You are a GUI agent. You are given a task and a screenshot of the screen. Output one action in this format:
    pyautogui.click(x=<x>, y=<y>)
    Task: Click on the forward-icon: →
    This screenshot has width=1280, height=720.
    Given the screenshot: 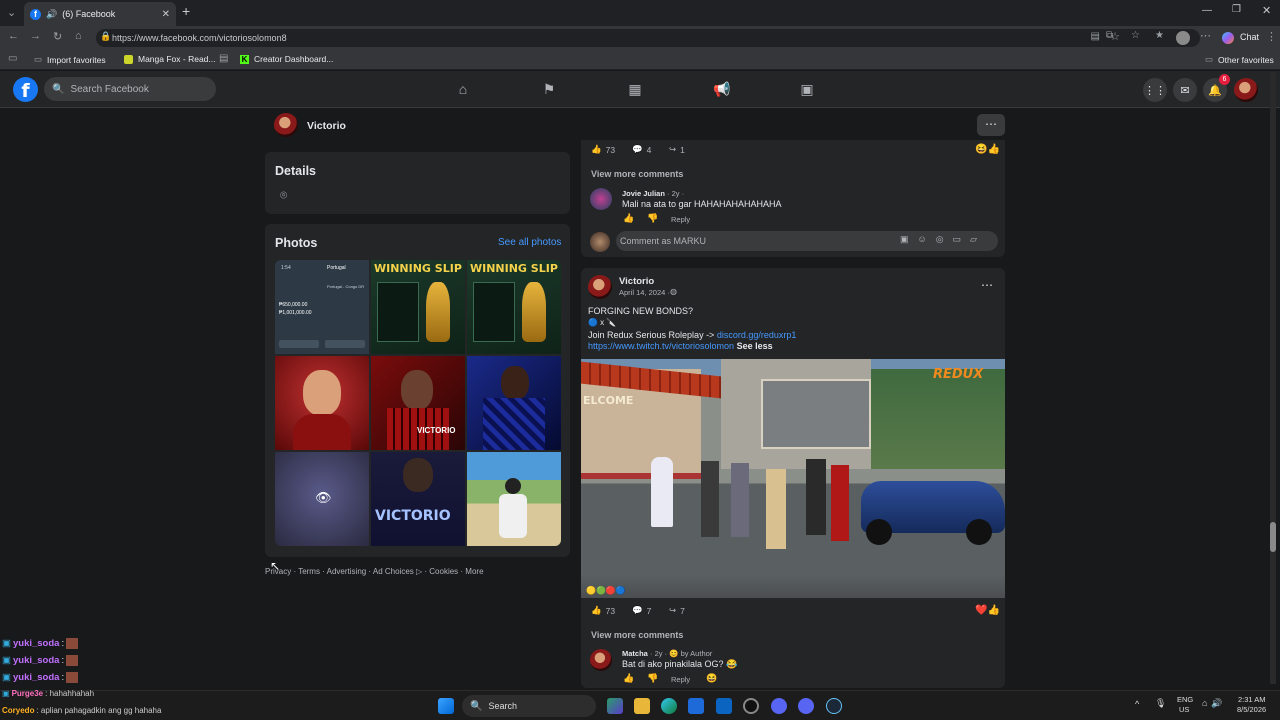 What is the action you would take?
    pyautogui.click(x=35, y=36)
    